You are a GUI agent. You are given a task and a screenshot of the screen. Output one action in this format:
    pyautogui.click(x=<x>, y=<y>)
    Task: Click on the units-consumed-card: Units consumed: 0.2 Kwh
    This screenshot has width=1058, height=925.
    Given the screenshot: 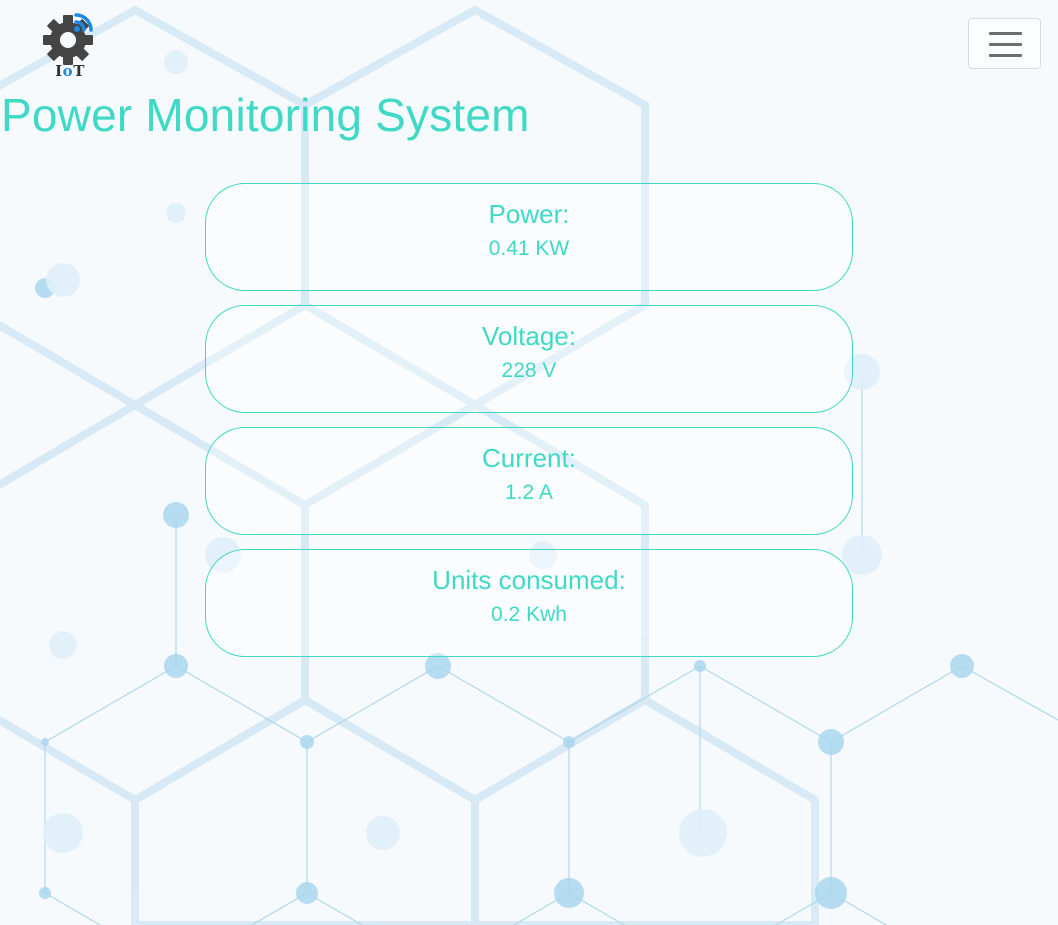 What is the action you would take?
    pyautogui.click(x=529, y=603)
    